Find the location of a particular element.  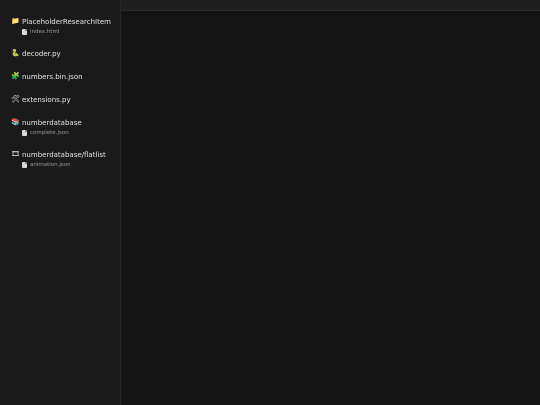

sidebar-item-label: PlaceholderResearchItem is located at coordinates (66, 21).